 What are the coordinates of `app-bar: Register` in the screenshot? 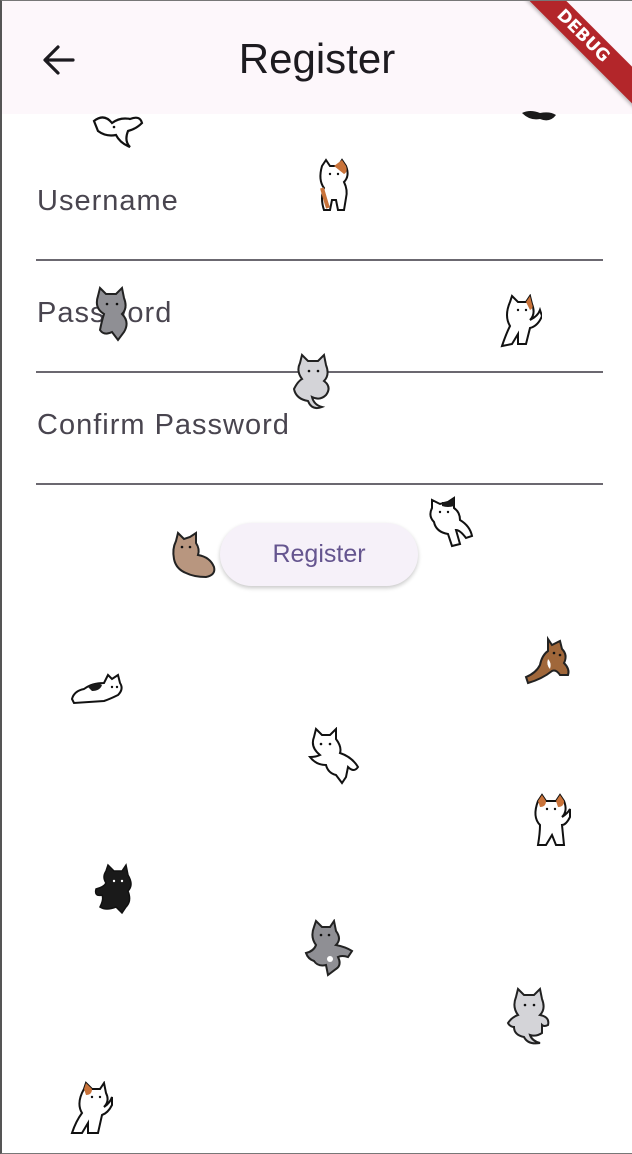 It's located at (317, 57).